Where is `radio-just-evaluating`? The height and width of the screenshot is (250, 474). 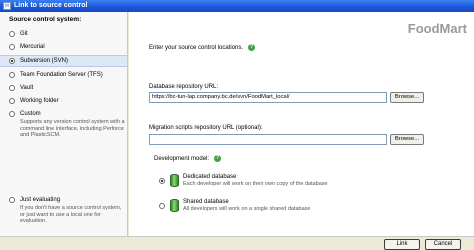 radio-just-evaluating is located at coordinates (12, 200).